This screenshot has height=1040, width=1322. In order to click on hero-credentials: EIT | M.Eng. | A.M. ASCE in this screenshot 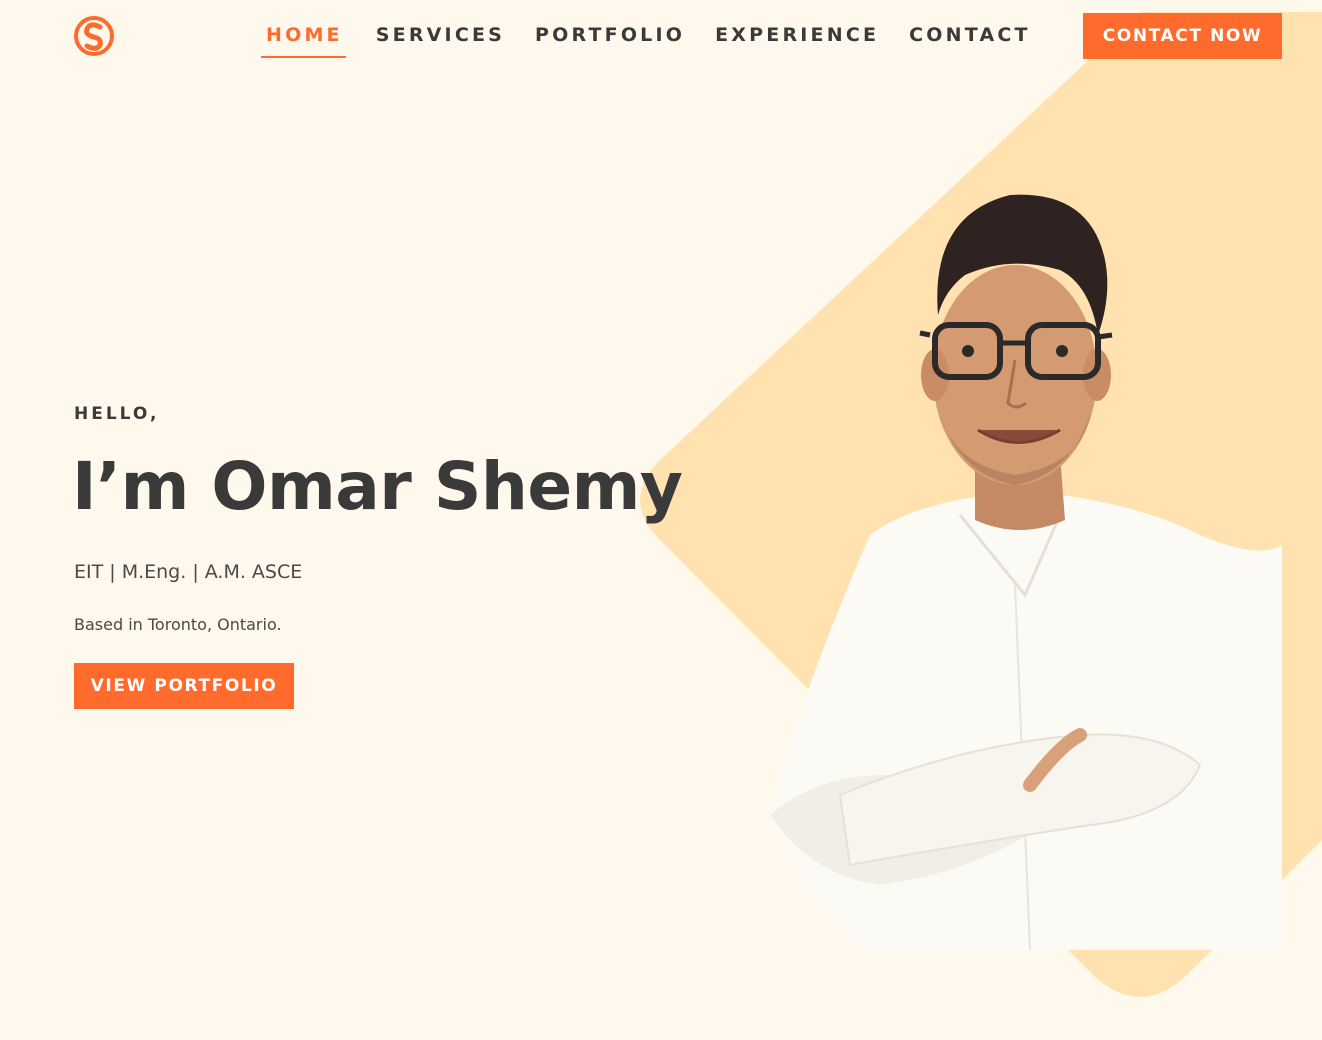, I will do `click(188, 572)`.